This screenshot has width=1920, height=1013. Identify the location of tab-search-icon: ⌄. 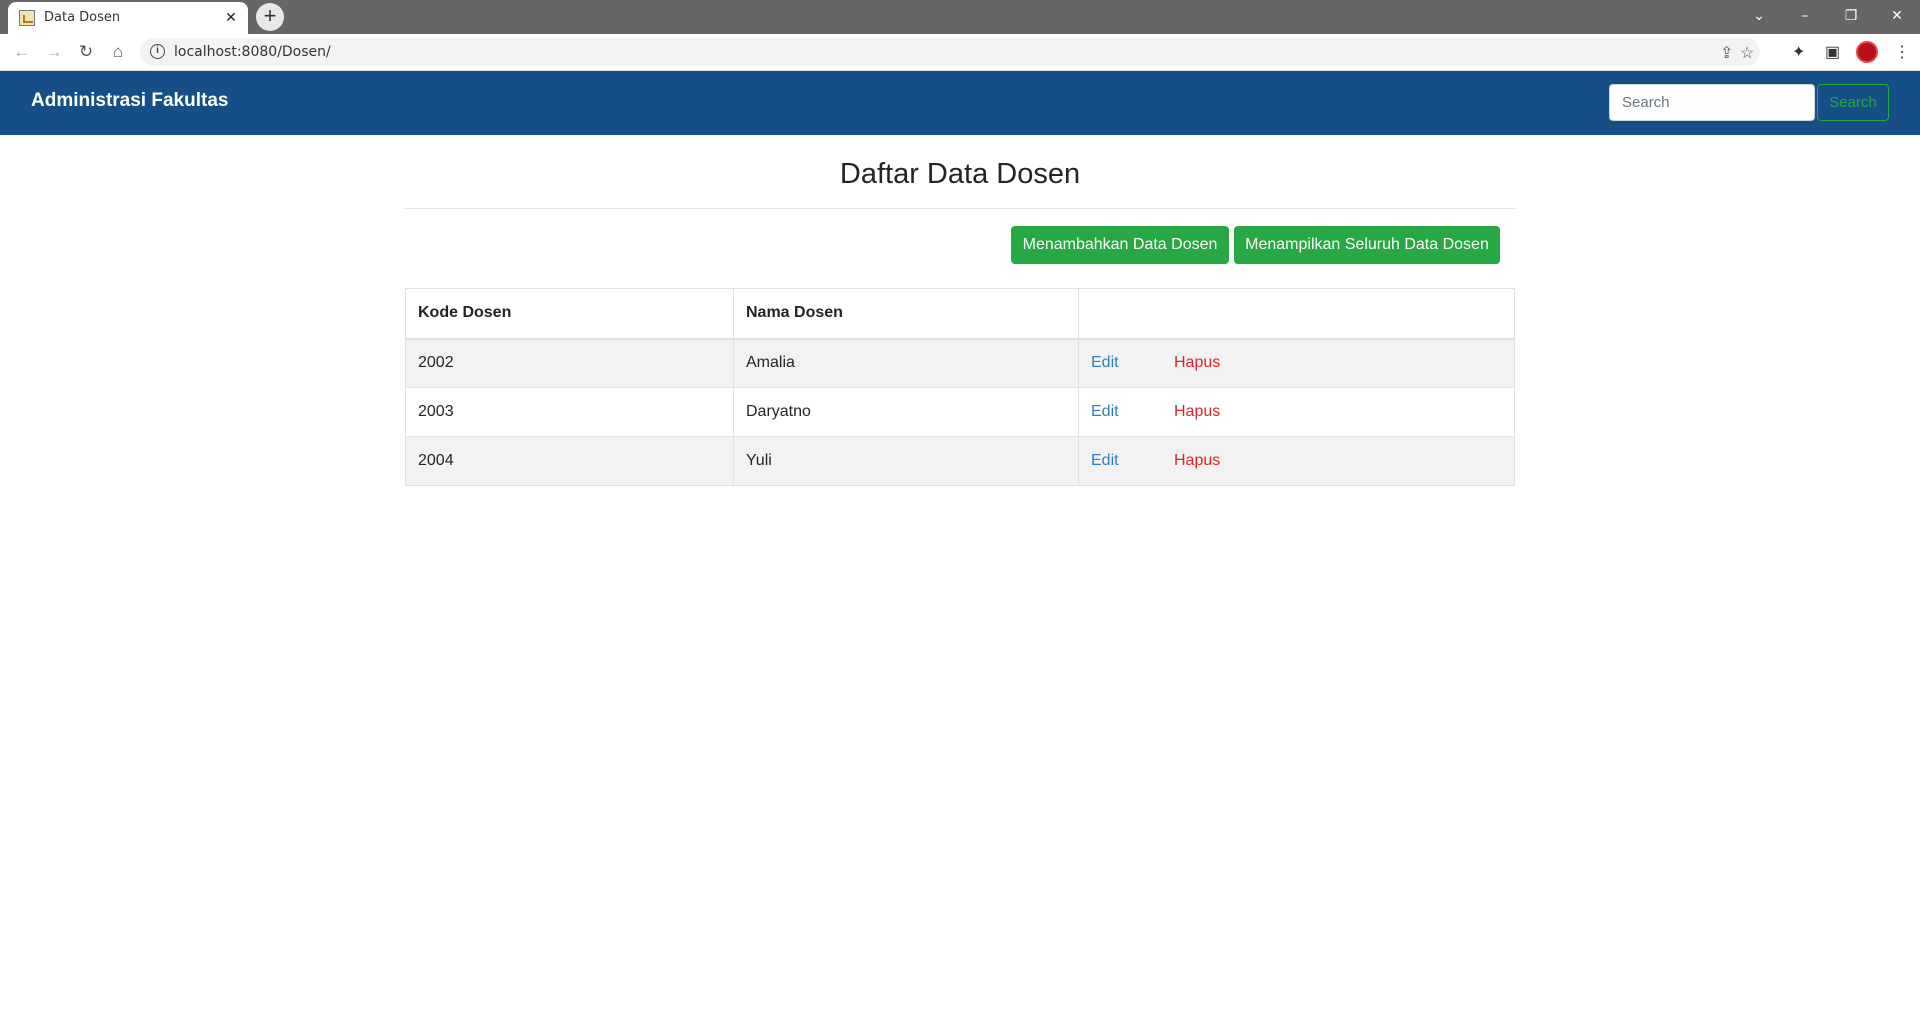
(1759, 16).